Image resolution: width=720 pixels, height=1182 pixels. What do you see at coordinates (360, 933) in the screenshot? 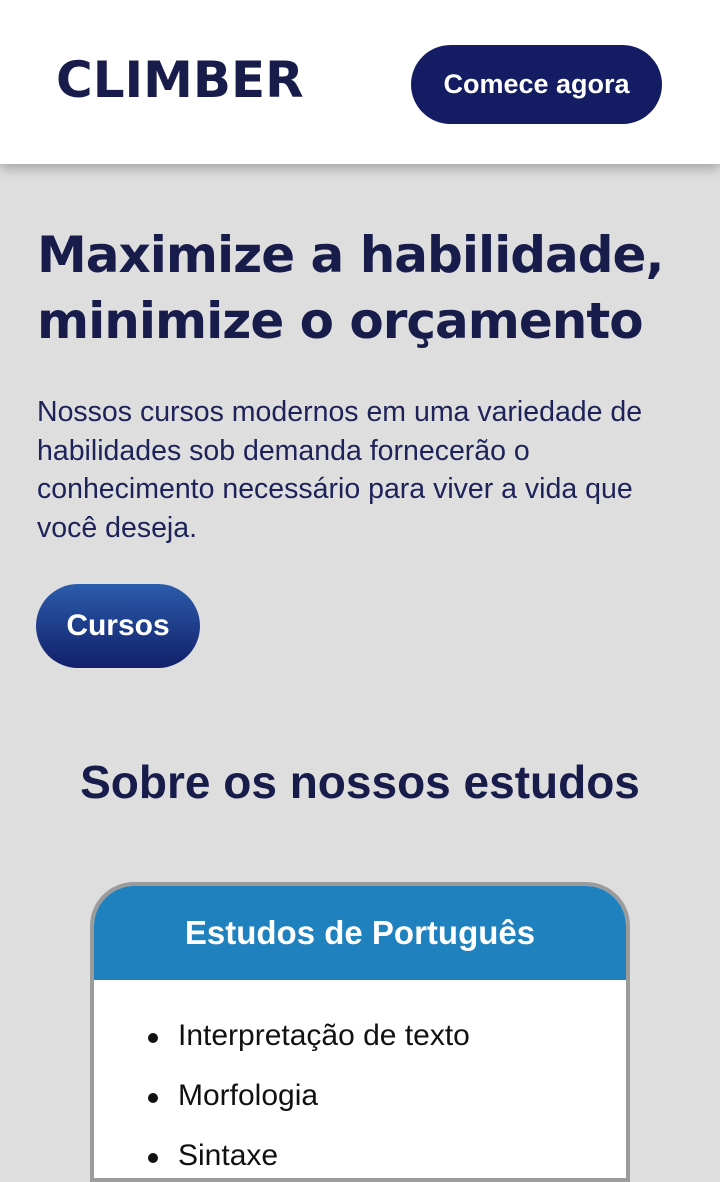
I see `study-card-title: Estudos de Português` at bounding box center [360, 933].